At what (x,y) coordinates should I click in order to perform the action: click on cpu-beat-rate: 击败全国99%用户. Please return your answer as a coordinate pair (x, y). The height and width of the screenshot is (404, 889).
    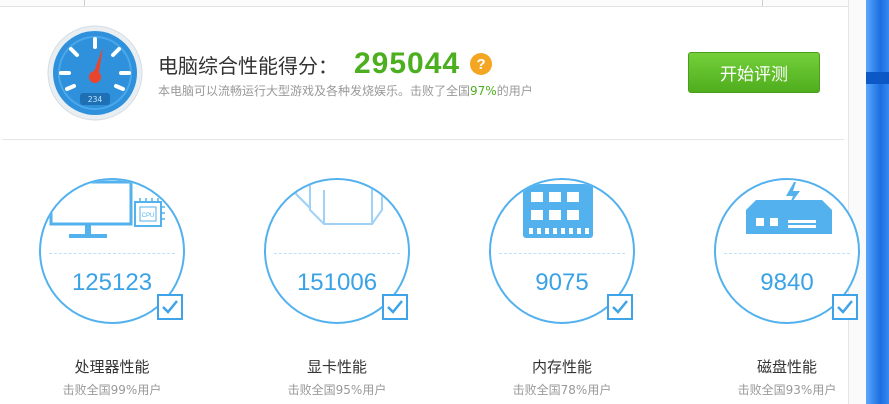
    Looking at the image, I should click on (112, 390).